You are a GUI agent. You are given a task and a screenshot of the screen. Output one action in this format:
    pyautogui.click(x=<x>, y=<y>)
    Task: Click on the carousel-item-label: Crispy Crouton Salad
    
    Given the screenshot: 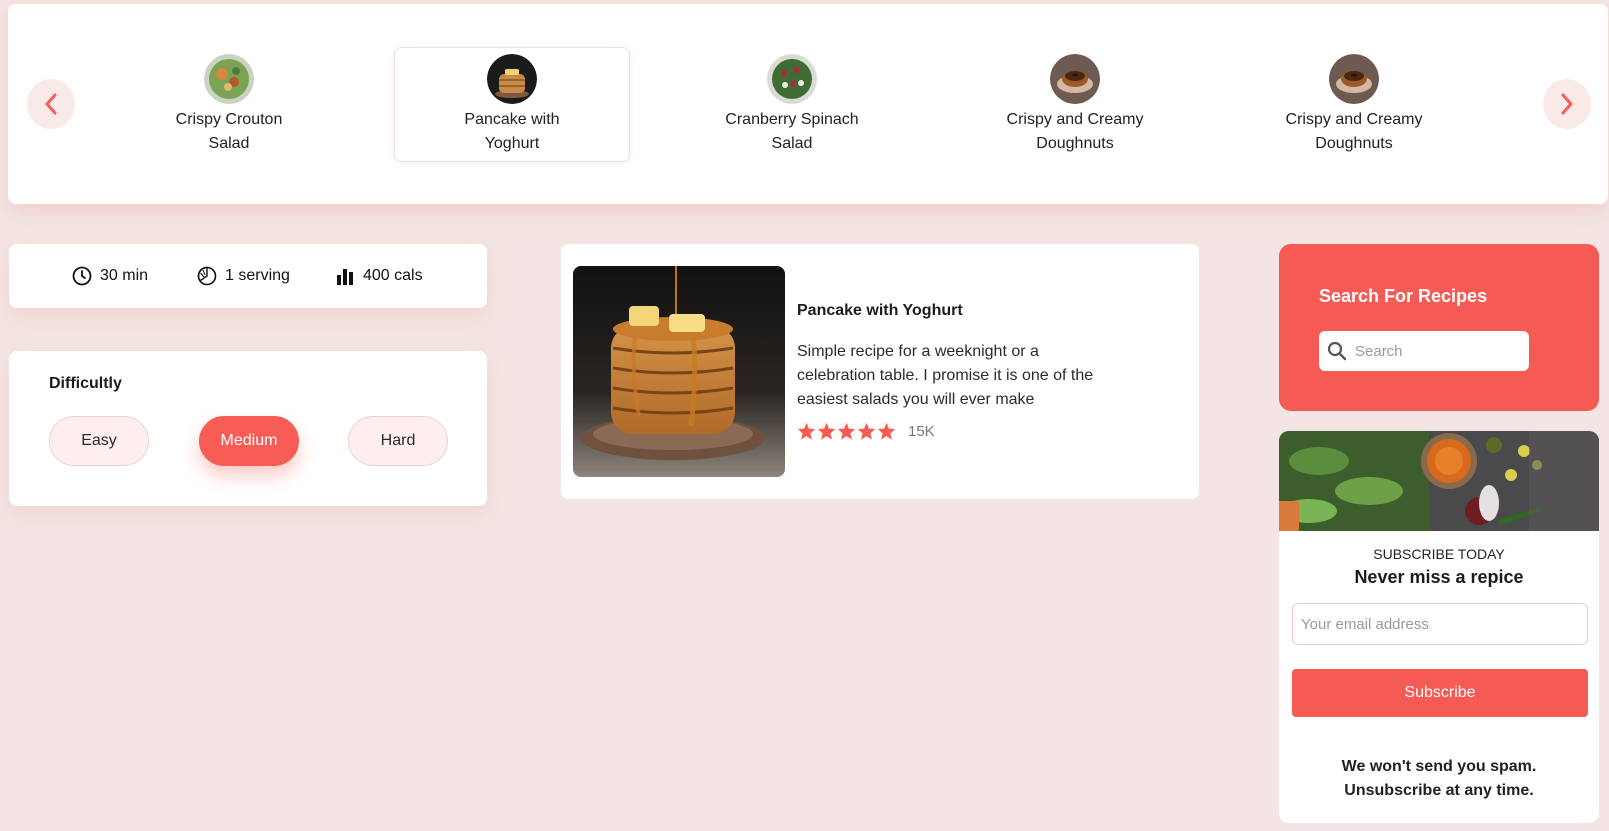 What is the action you would take?
    pyautogui.click(x=229, y=131)
    